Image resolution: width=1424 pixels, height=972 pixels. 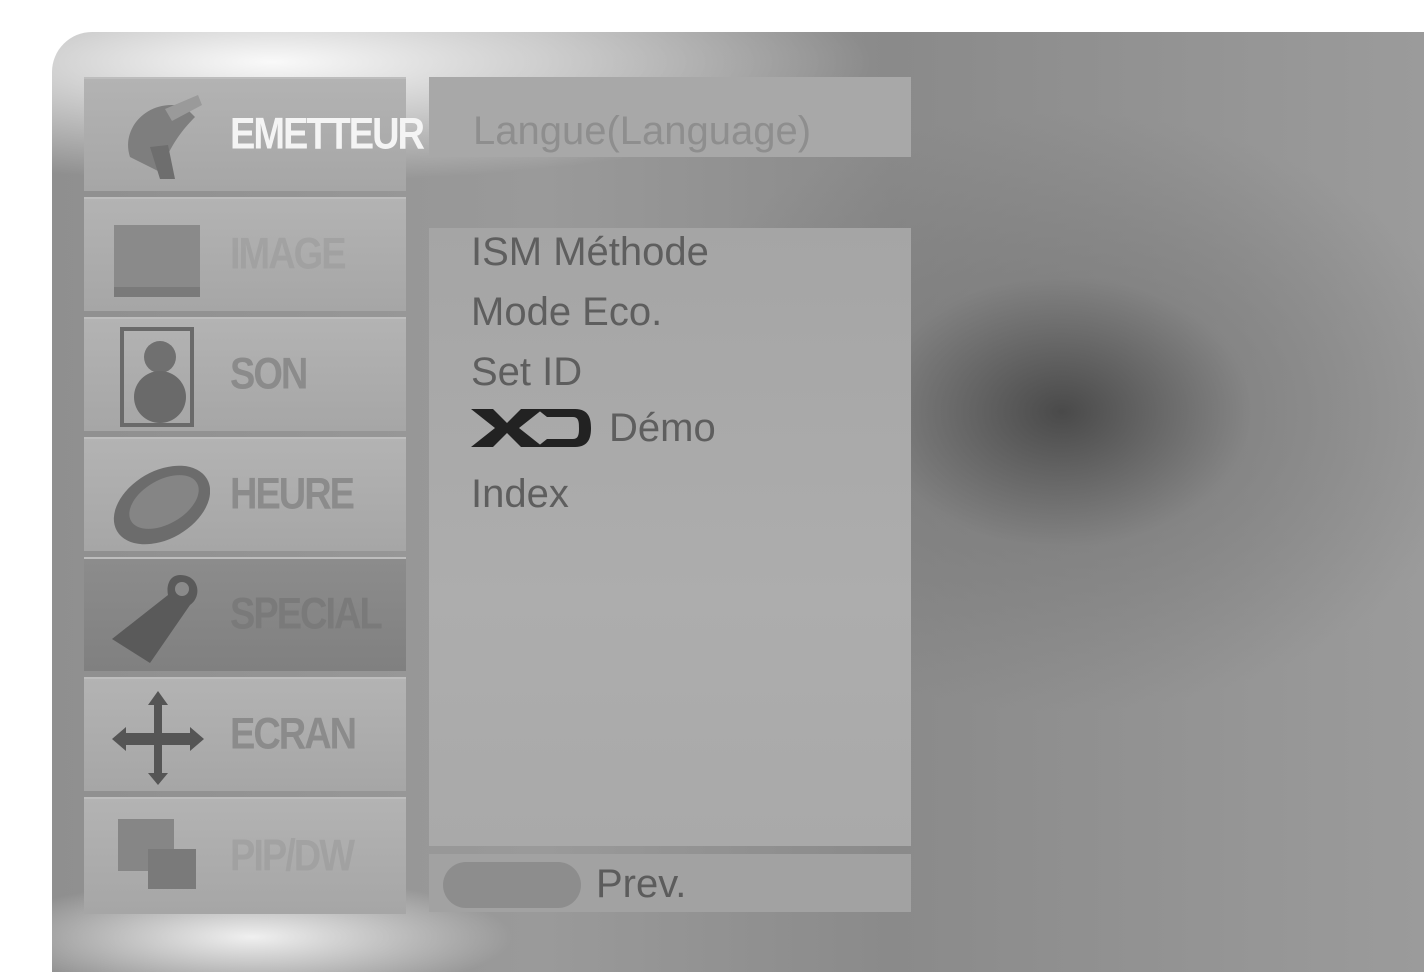 I want to click on menu-item-label: IMAGE, so click(x=288, y=254).